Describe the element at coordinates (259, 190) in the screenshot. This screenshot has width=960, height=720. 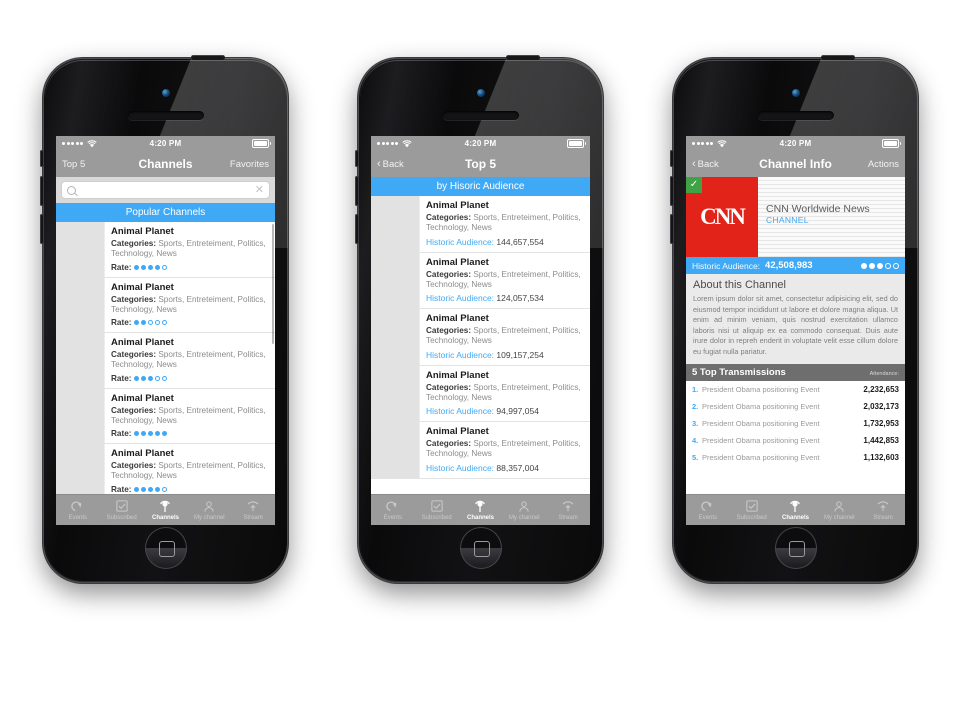
I see `clear-icon: ✕` at that location.